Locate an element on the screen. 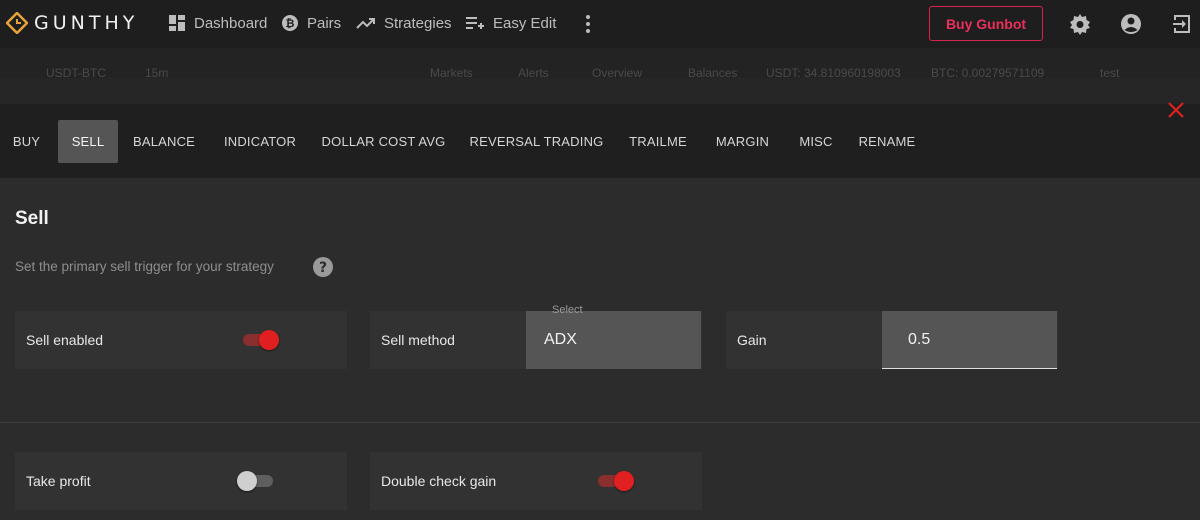 This screenshot has width=1200, height=520. gain-input: 0.5 is located at coordinates (969, 340).